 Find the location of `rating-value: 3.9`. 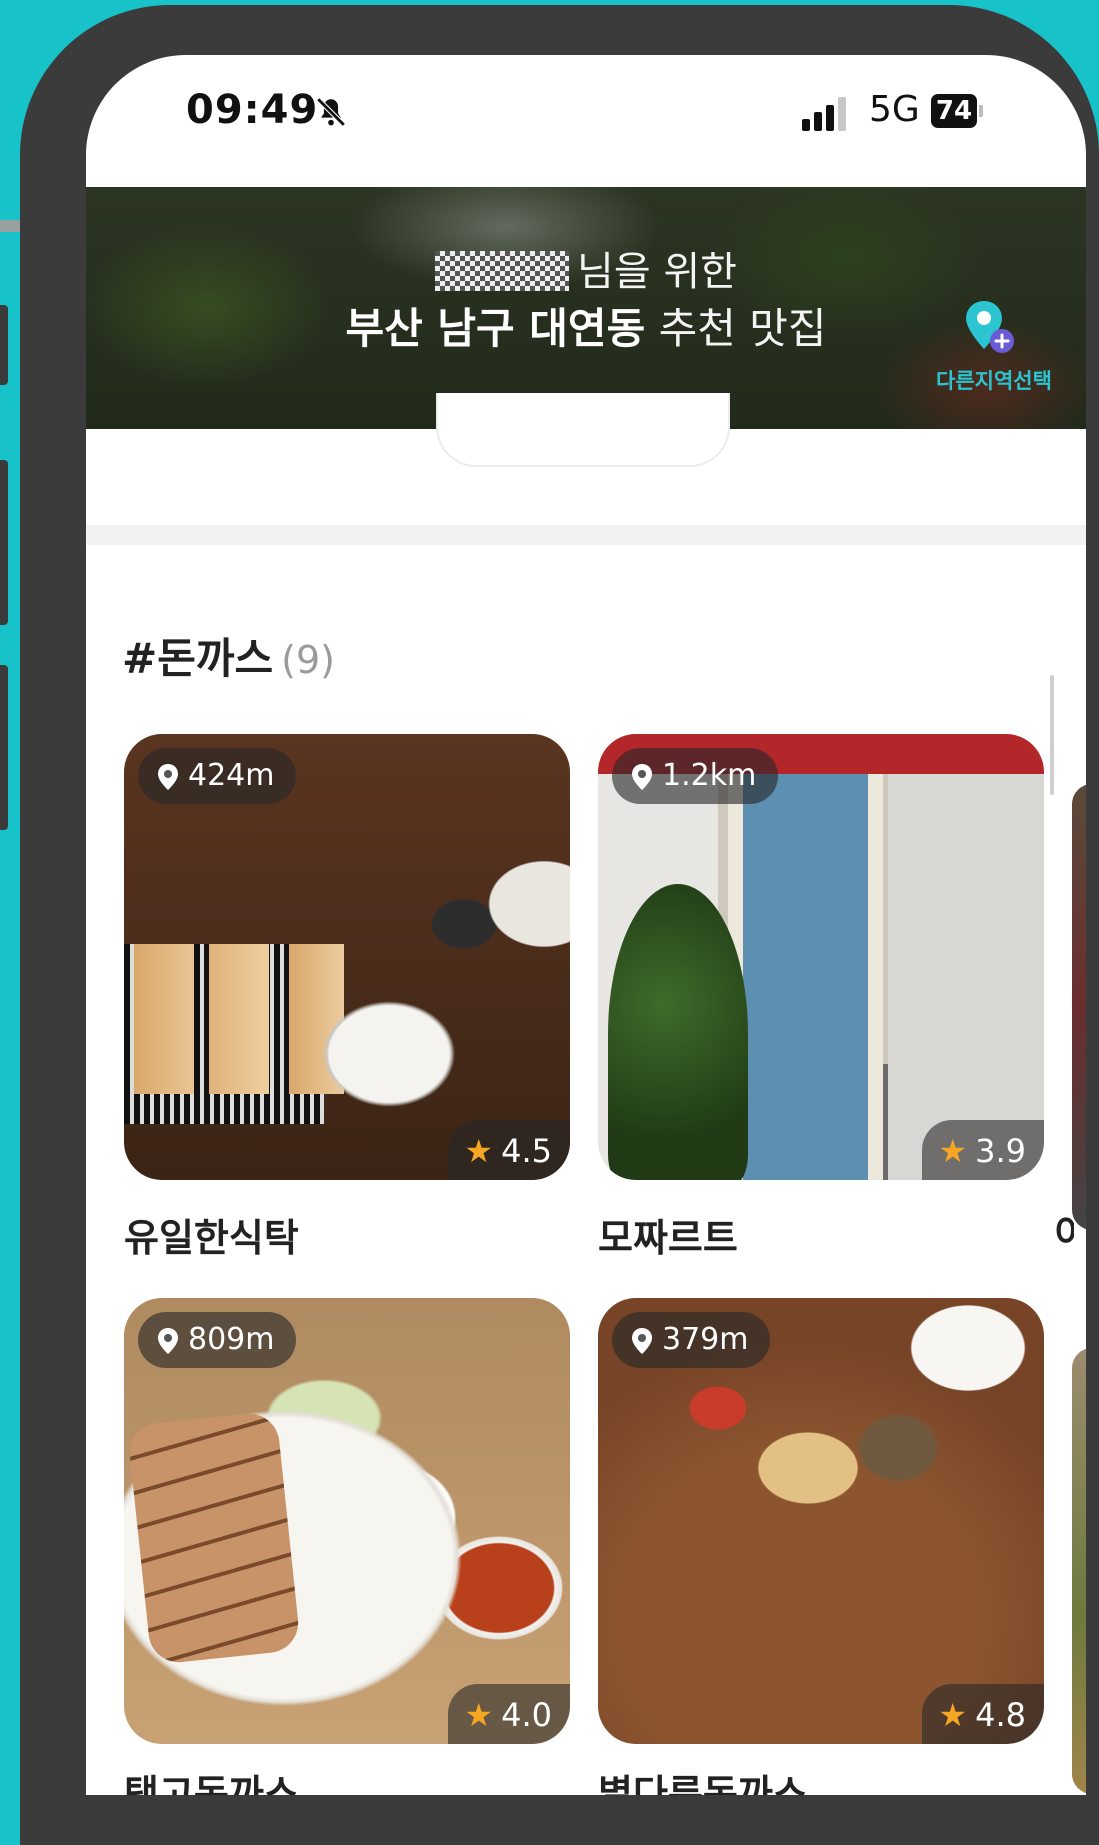

rating-value: 3.9 is located at coordinates (1000, 1151).